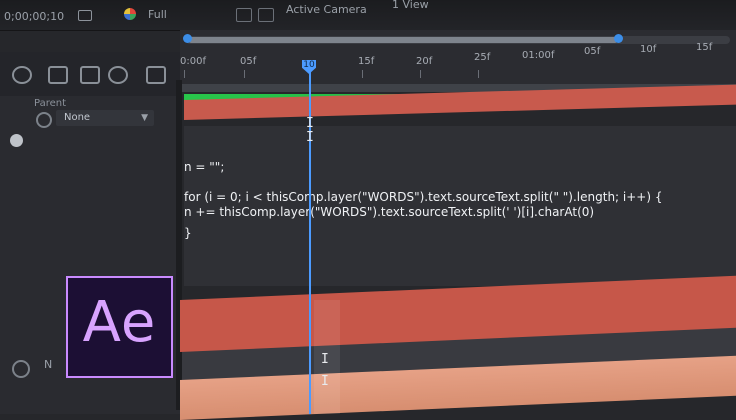  I want to click on parent-dropdown: None ▼, so click(105, 118).